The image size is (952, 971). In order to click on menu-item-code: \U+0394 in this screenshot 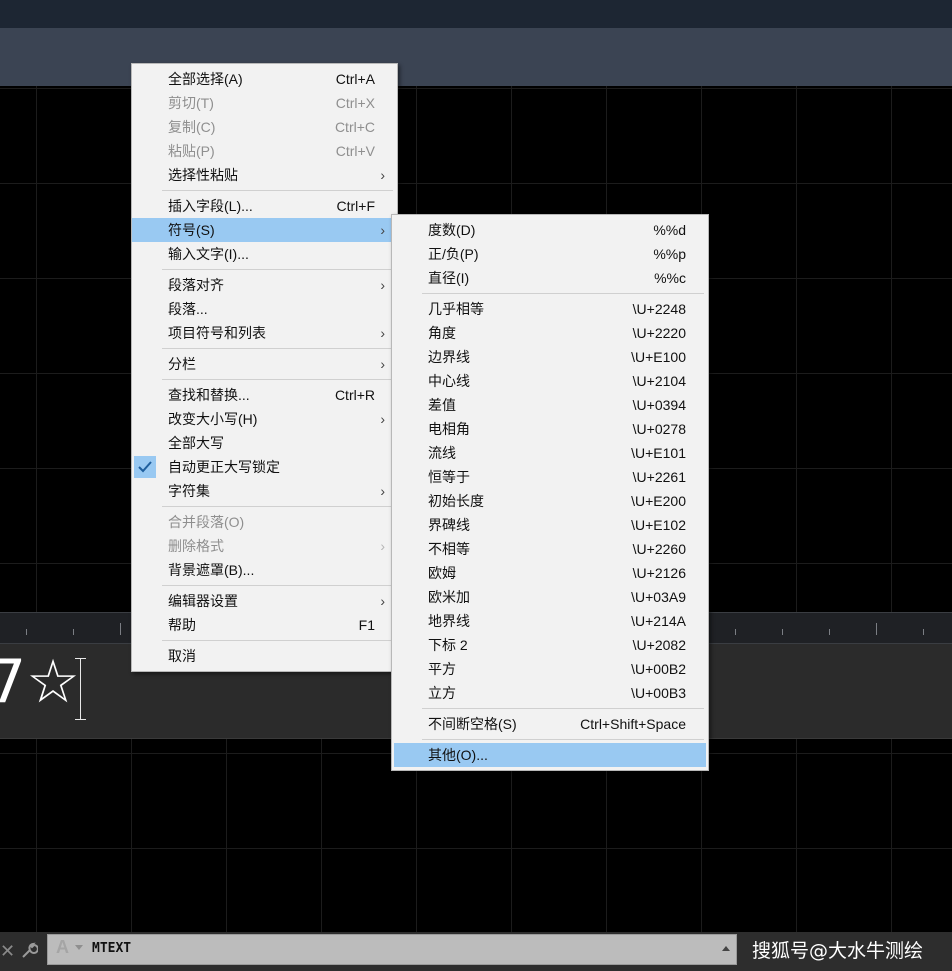, I will do `click(659, 405)`.